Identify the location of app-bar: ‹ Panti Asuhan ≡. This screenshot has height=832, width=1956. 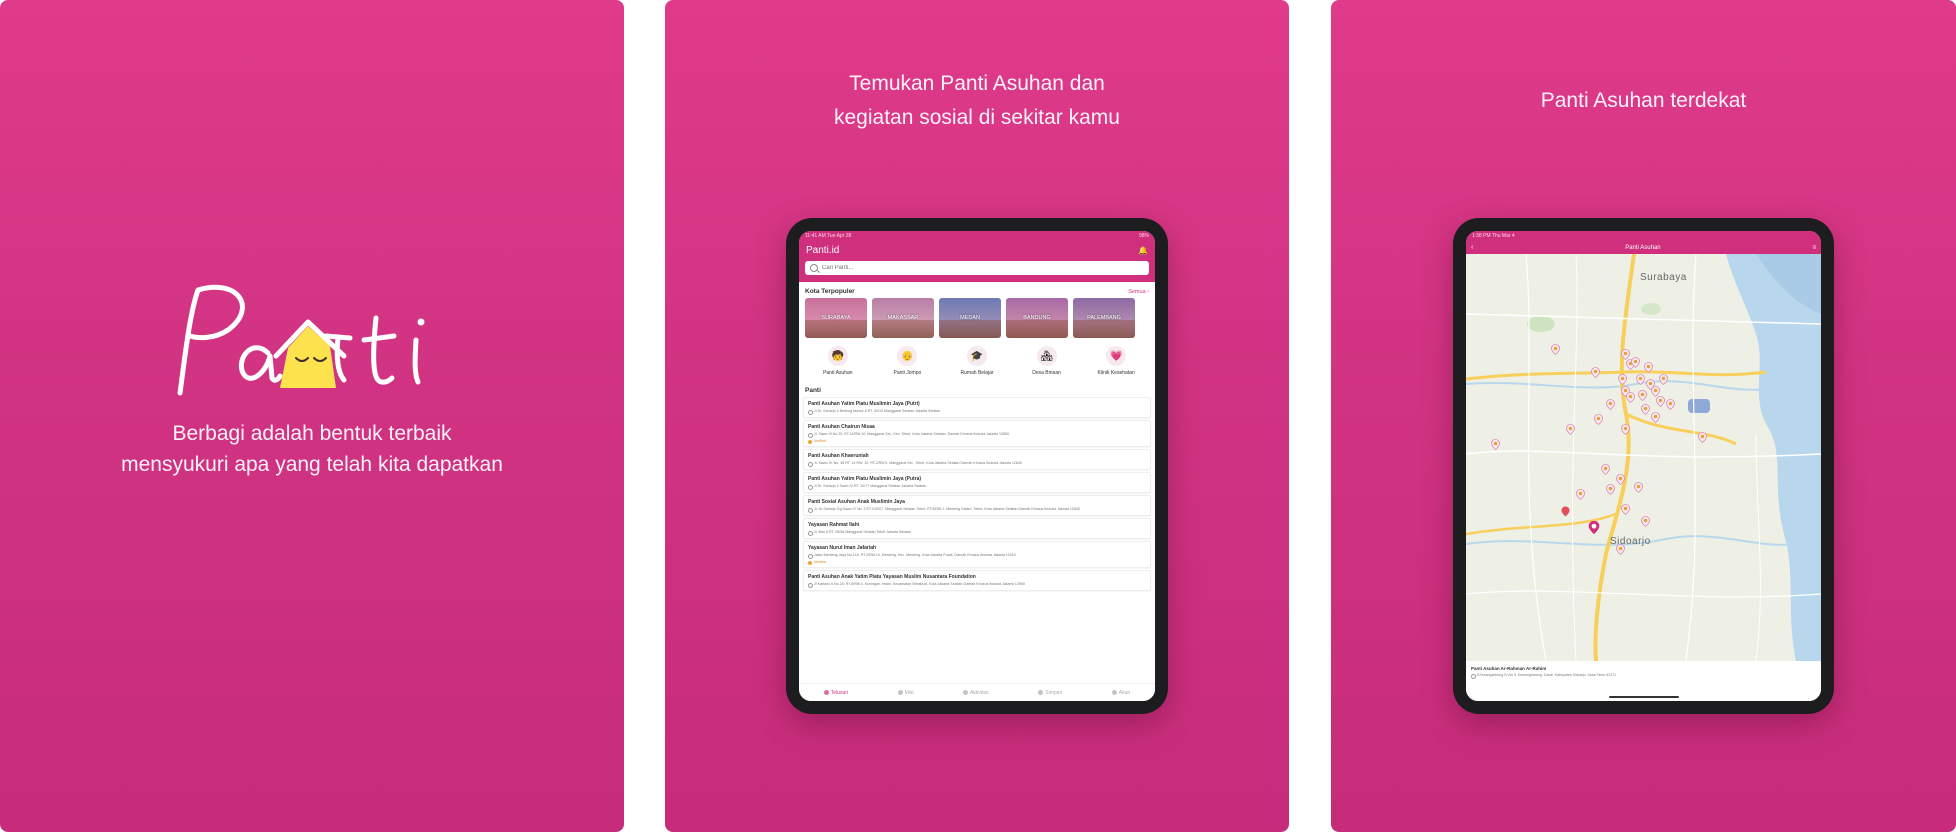
(1643, 247).